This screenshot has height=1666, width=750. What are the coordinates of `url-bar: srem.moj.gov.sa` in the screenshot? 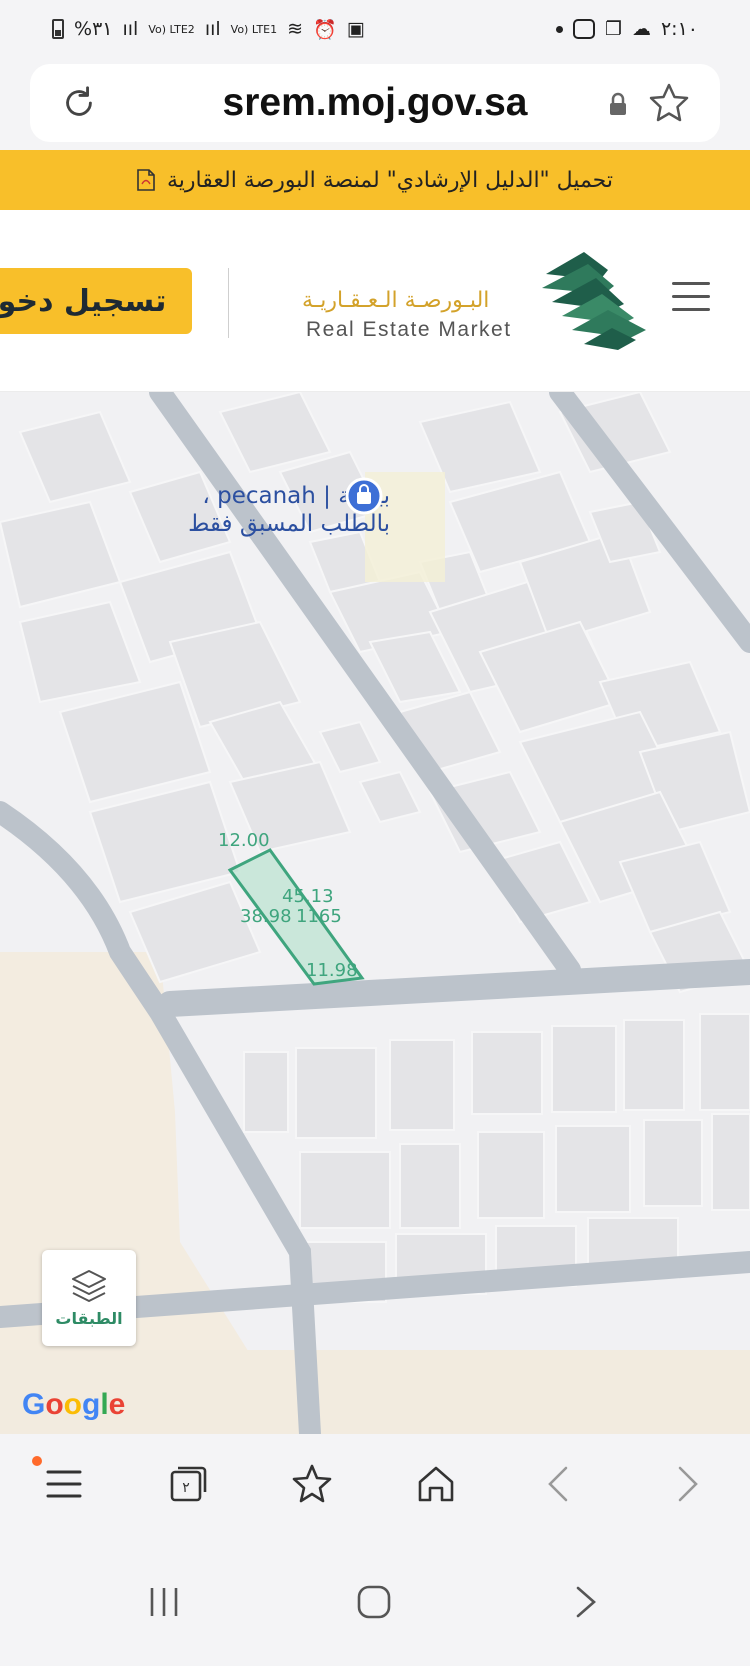 It's located at (375, 103).